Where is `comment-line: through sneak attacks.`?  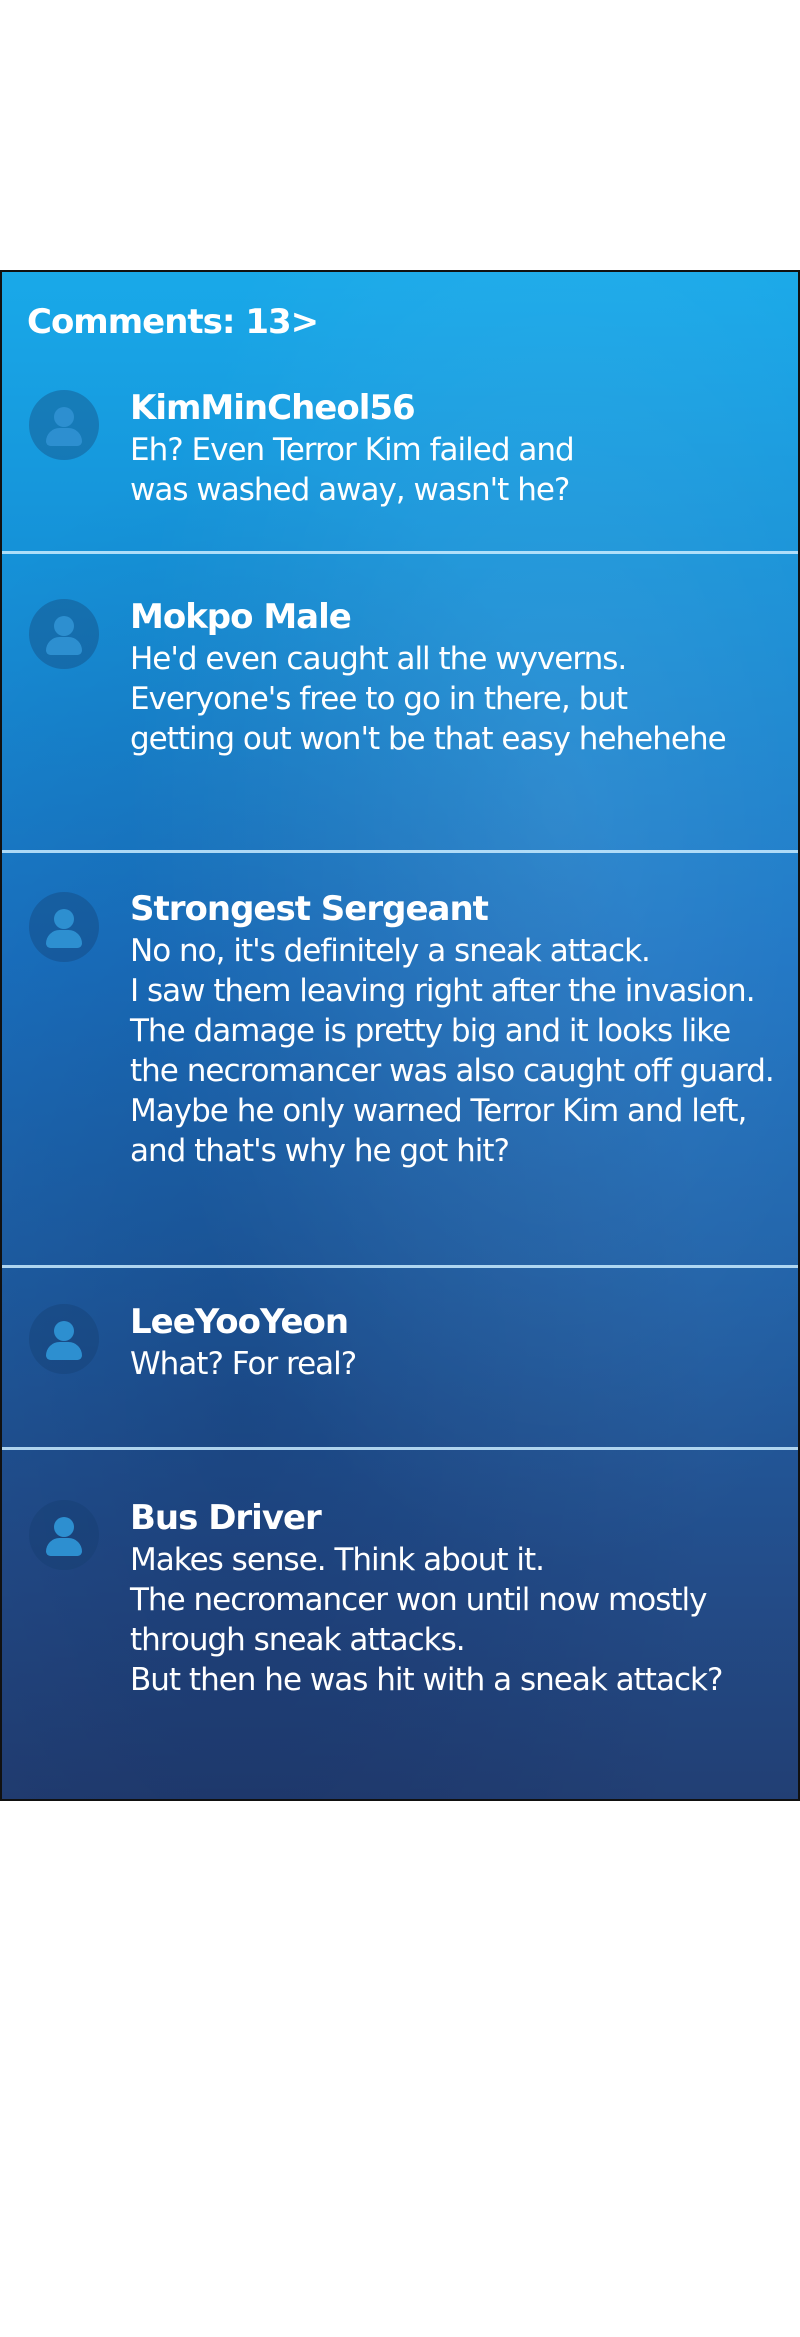 comment-line: through sneak attacks. is located at coordinates (298, 1640).